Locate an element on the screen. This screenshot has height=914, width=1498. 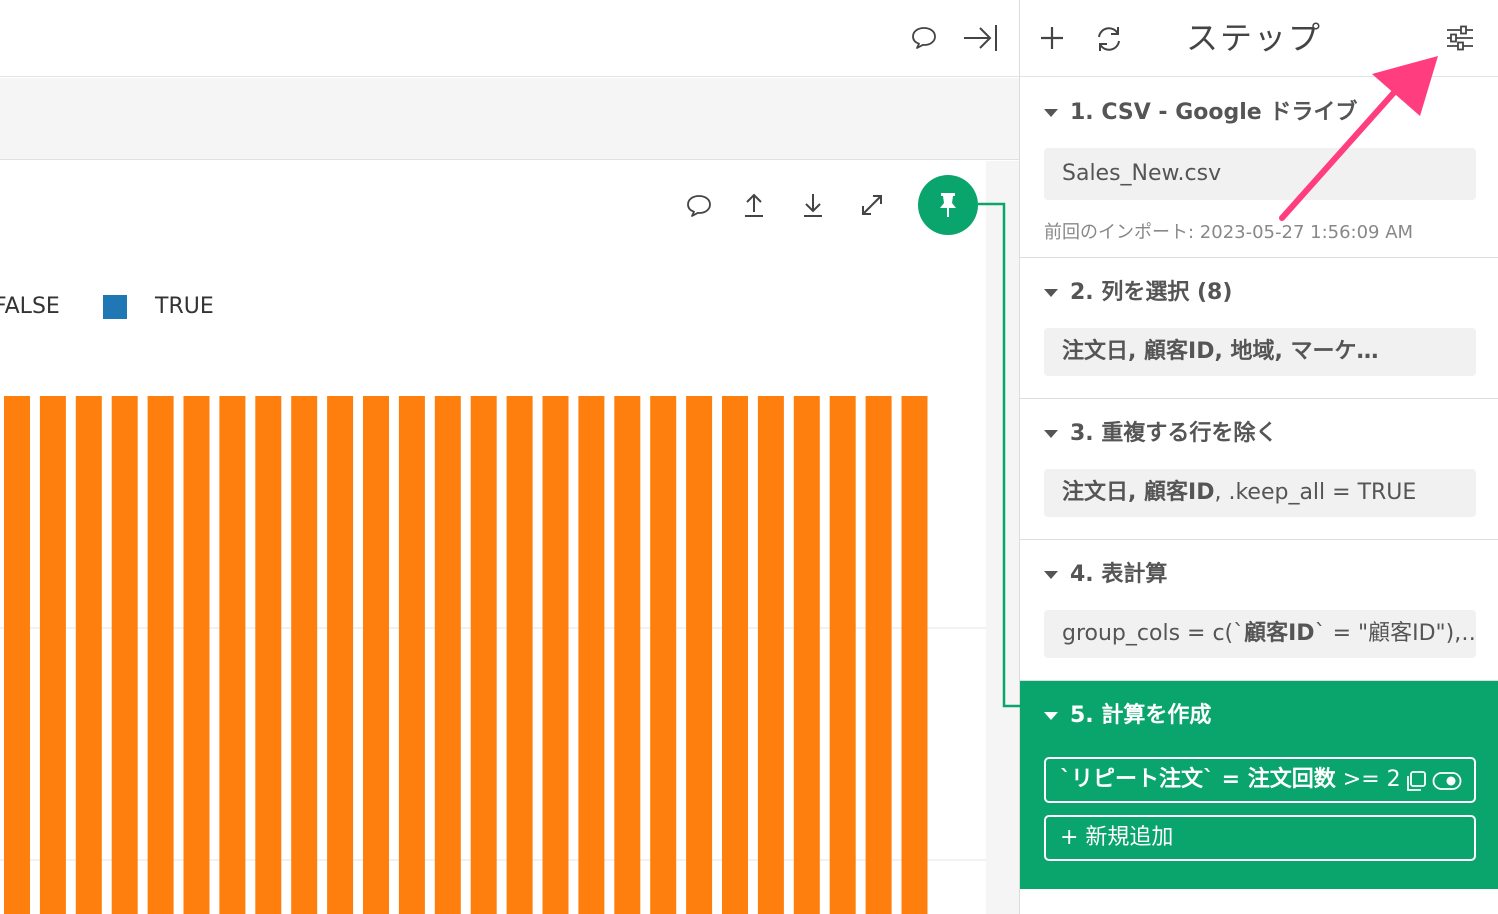
settings-button is located at coordinates (1460, 38).